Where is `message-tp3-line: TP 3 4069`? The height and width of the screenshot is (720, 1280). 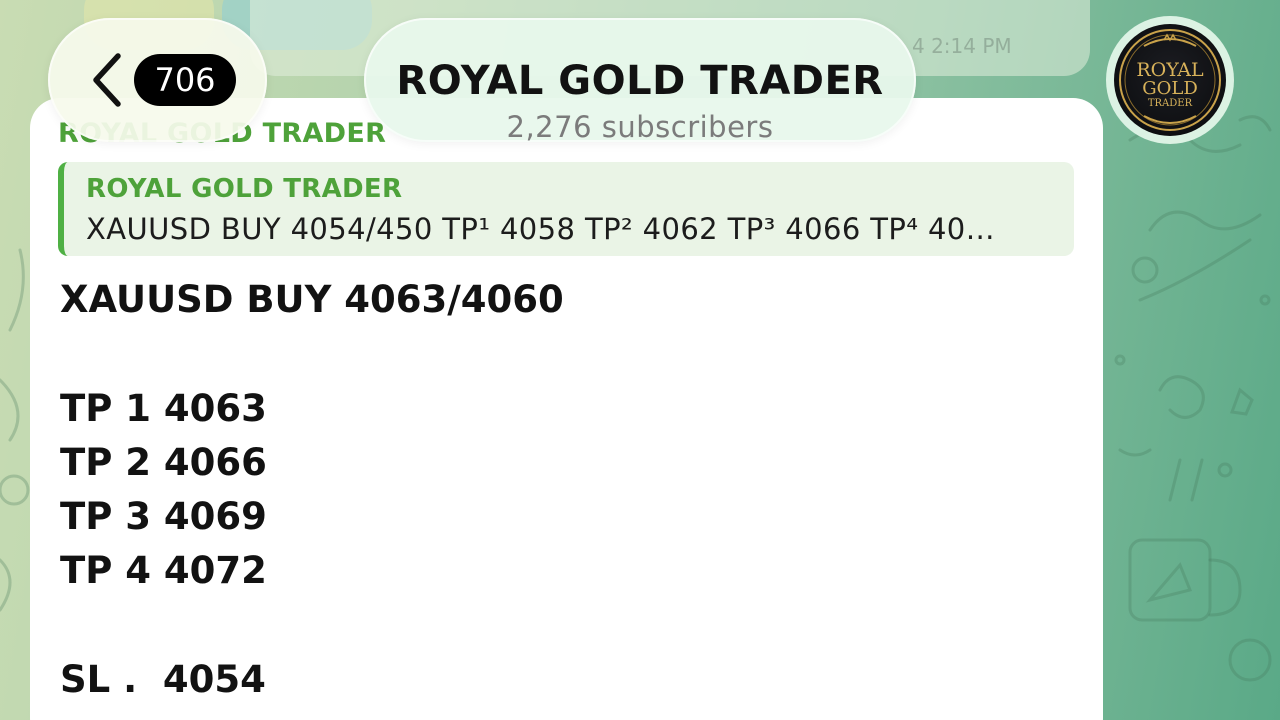
message-tp3-line: TP 3 4069 is located at coordinates (163, 516).